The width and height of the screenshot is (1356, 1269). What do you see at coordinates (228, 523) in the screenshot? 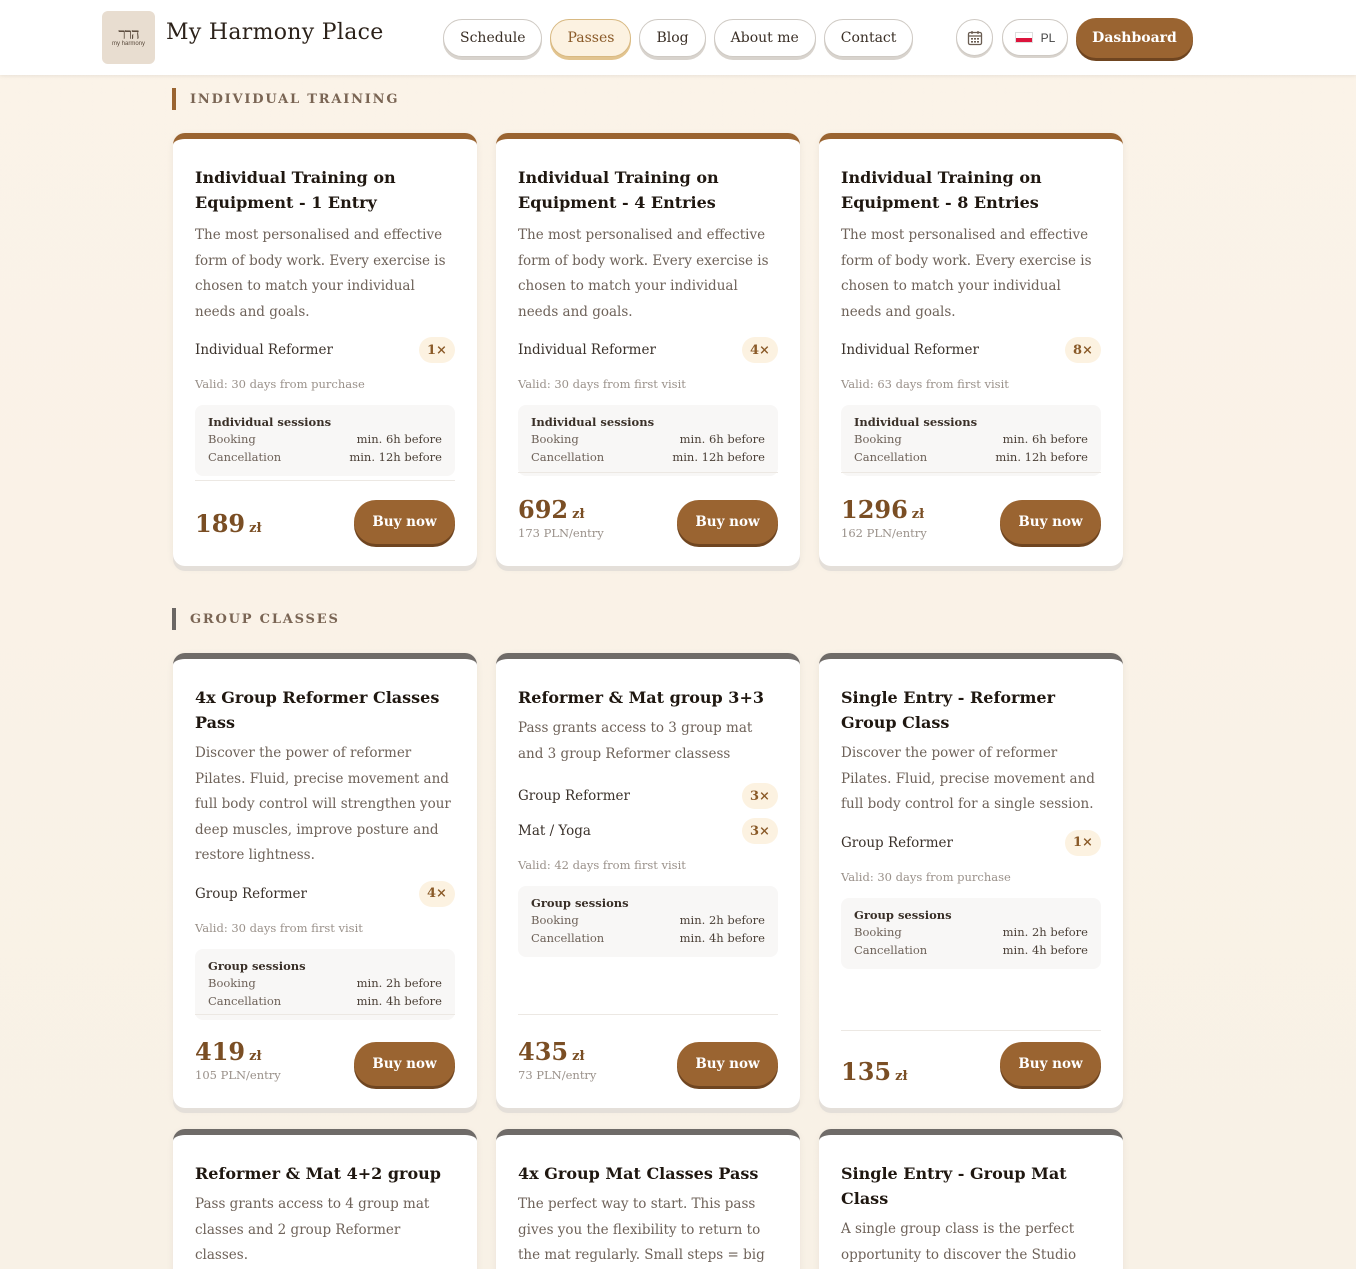
I see `price: 189 zł` at bounding box center [228, 523].